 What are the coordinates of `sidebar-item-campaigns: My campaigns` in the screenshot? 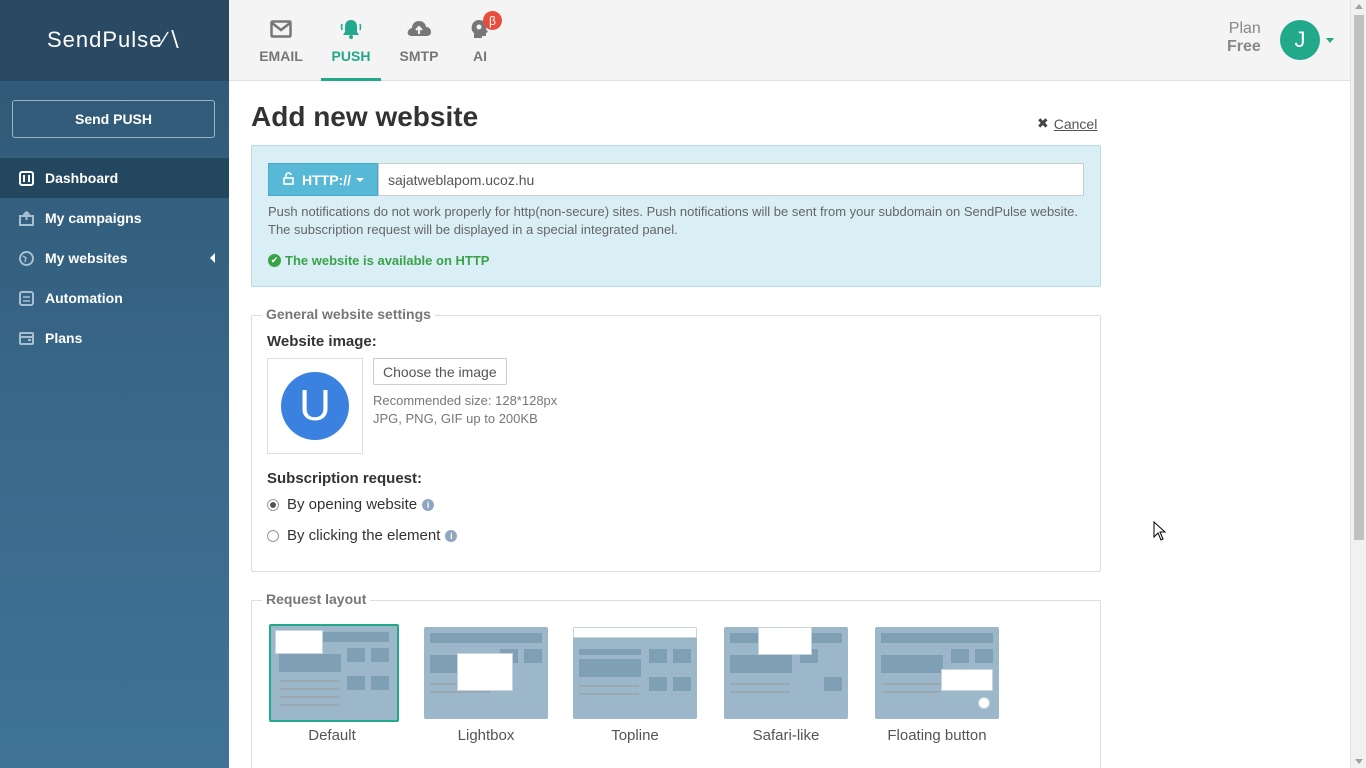 It's located at (114, 218).